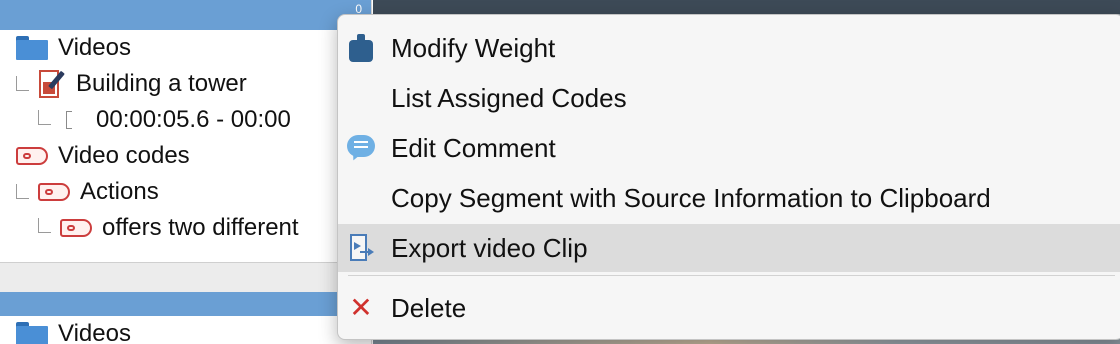  What do you see at coordinates (361, 48) in the screenshot?
I see `weight-icon` at bounding box center [361, 48].